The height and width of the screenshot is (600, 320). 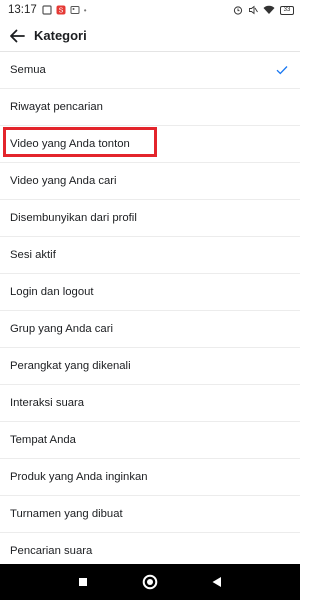 What do you see at coordinates (150, 477) in the screenshot?
I see `category-item-produk: Produk yang Anda inginkan` at bounding box center [150, 477].